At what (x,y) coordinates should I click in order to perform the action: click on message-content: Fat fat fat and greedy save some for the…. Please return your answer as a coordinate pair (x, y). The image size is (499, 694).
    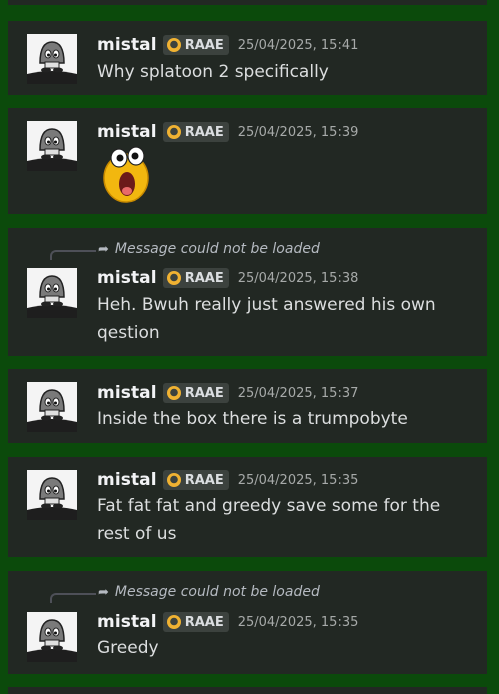
    Looking at the image, I should click on (285, 520).